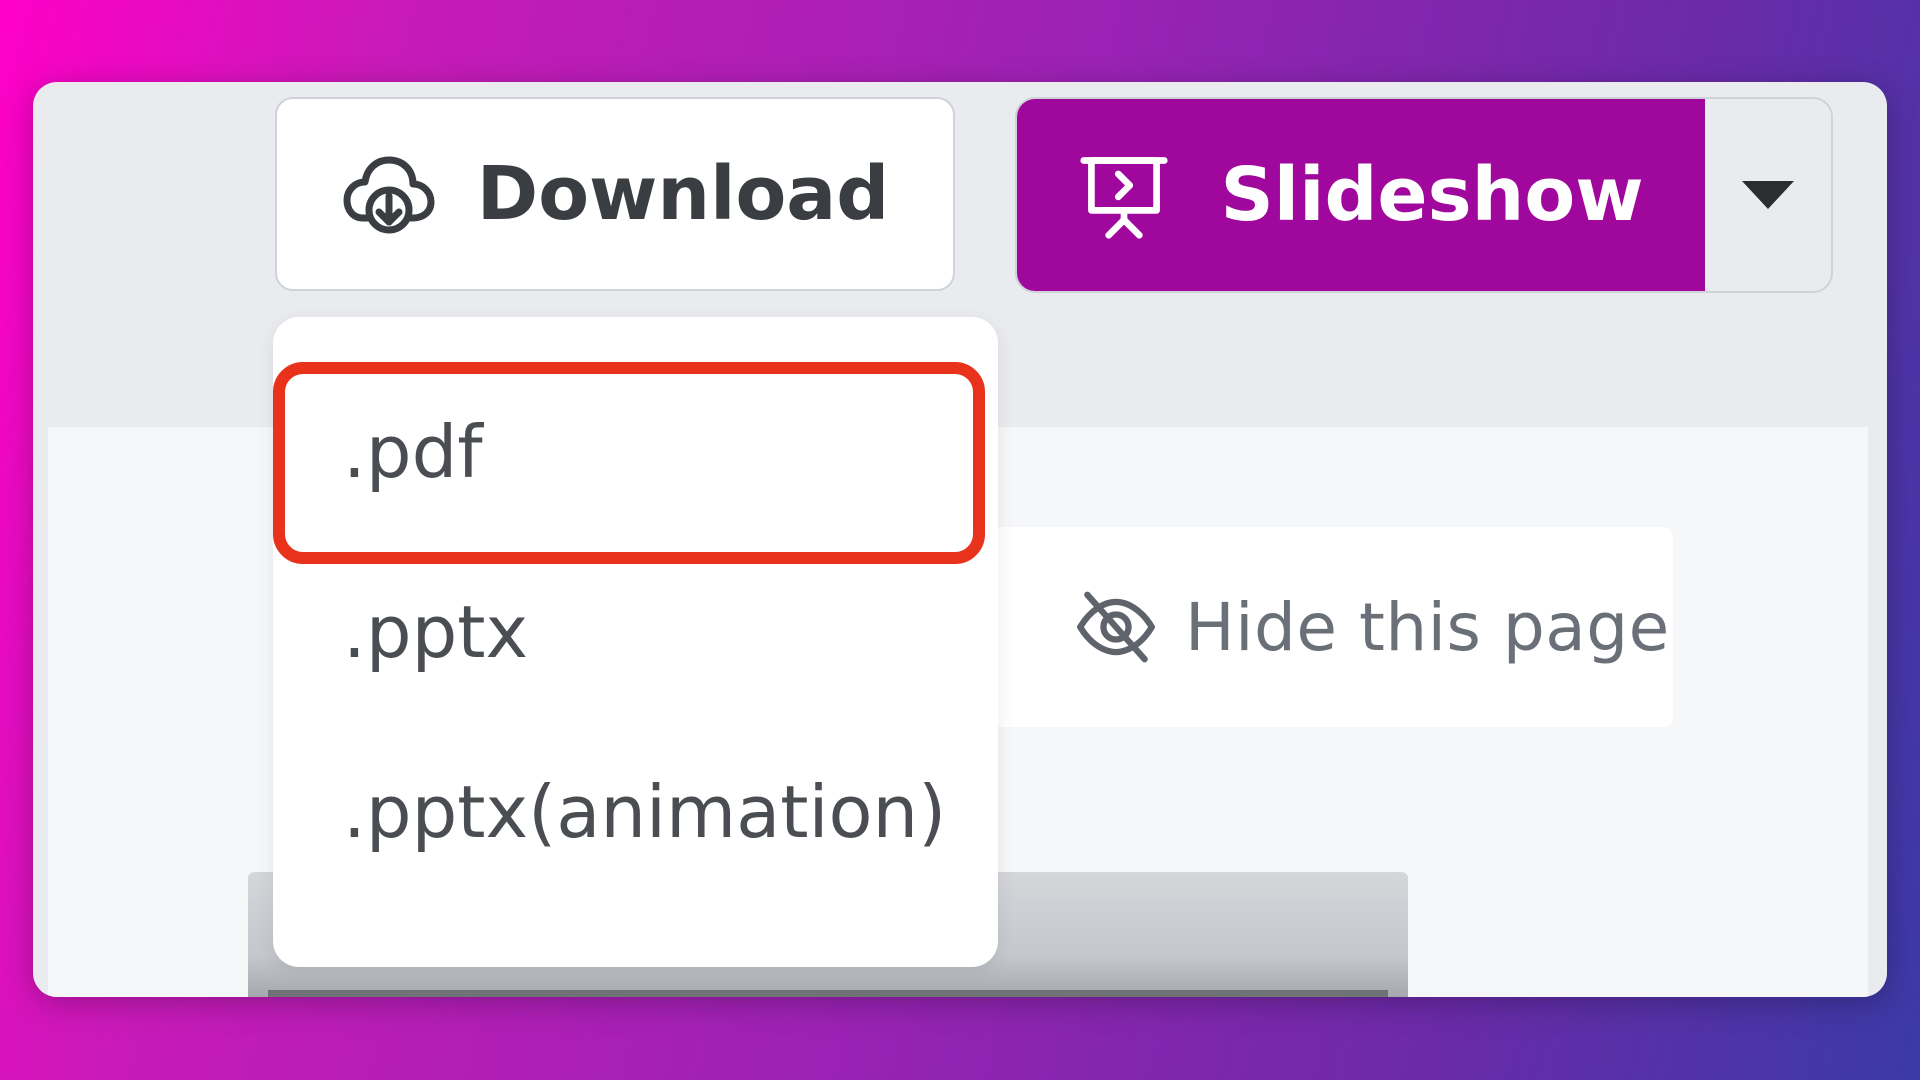  What do you see at coordinates (389, 195) in the screenshot?
I see `cloud-download-icon` at bounding box center [389, 195].